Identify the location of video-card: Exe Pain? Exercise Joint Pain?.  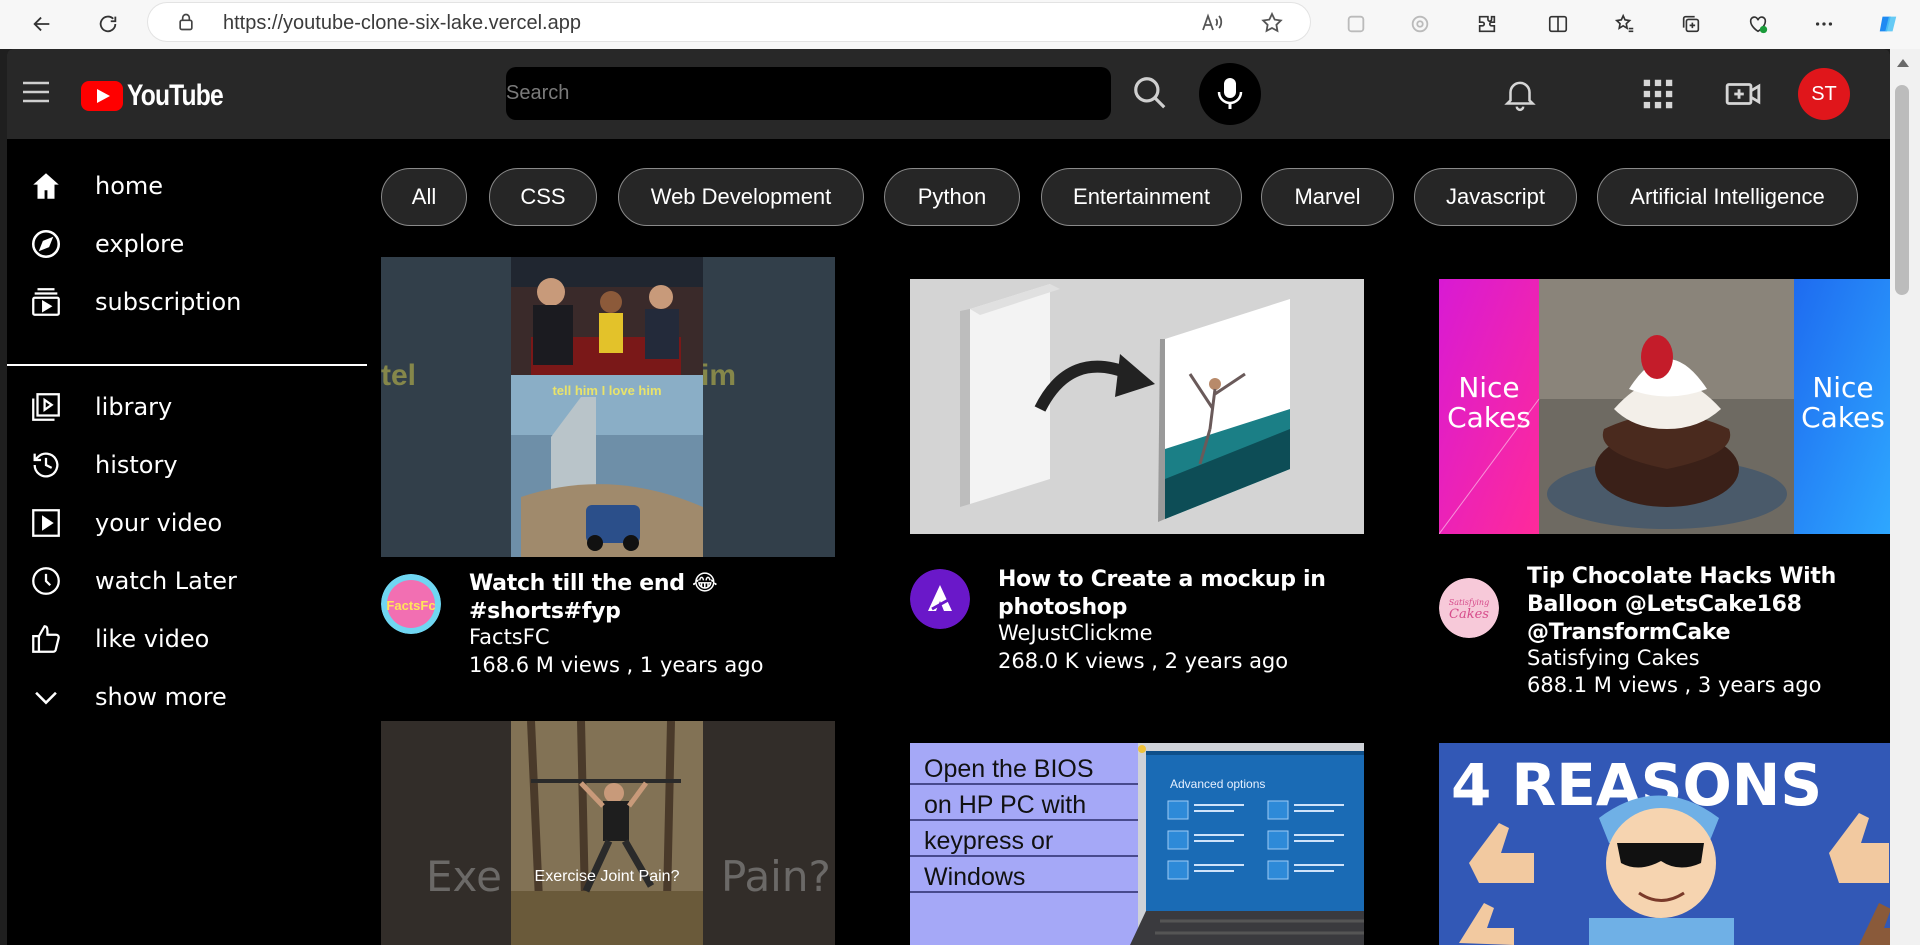
(608, 833).